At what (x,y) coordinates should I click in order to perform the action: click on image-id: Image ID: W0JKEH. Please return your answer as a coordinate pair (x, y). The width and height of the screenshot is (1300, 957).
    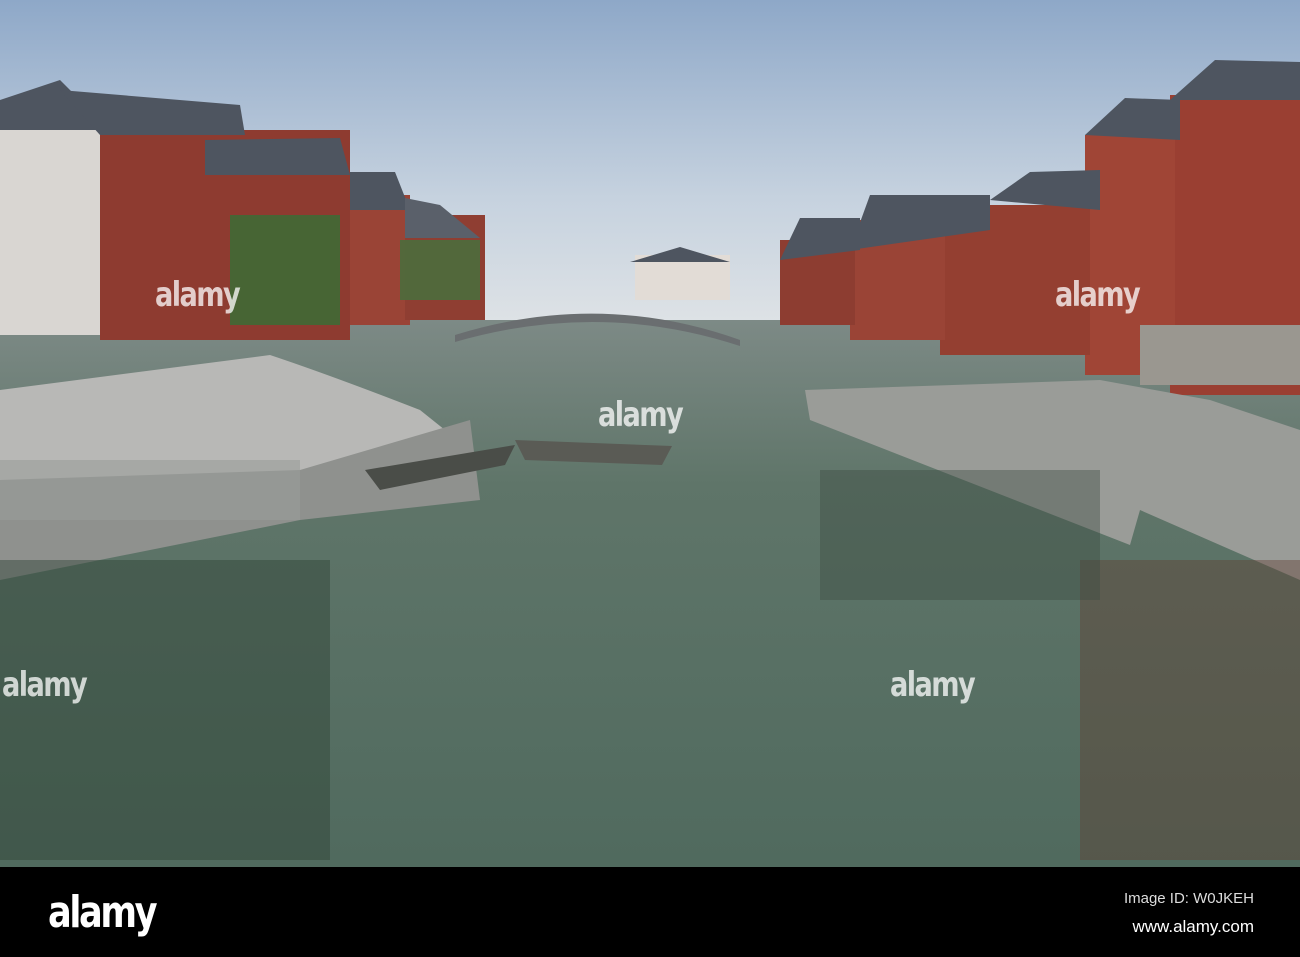
    Looking at the image, I should click on (1188, 898).